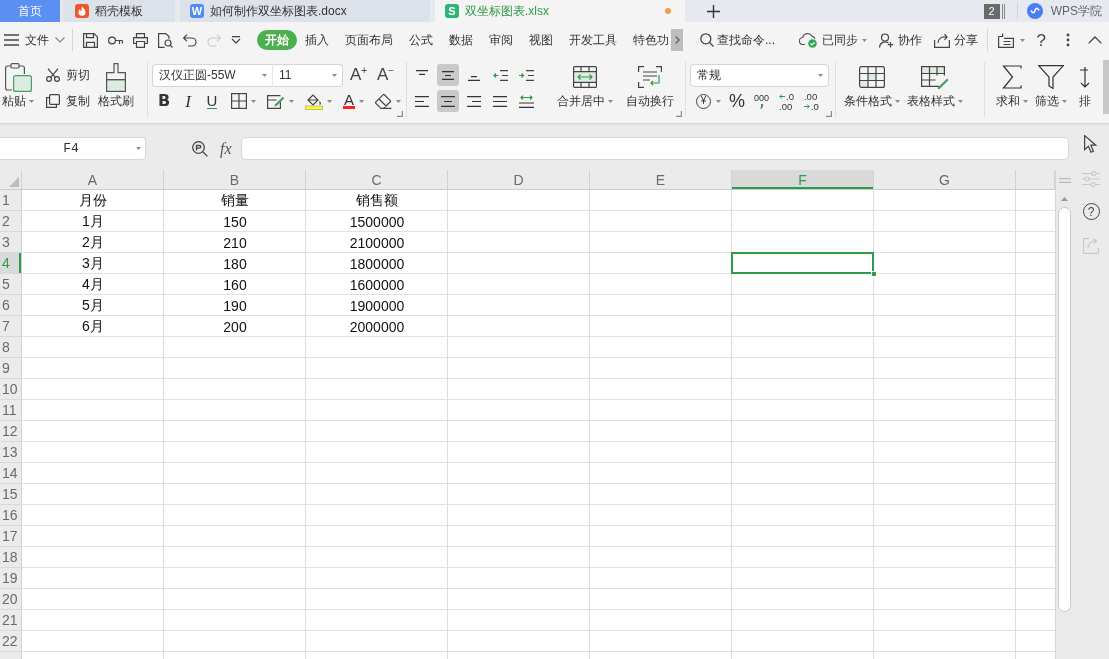  What do you see at coordinates (11, 452) in the screenshot?
I see `row-header: 13` at bounding box center [11, 452].